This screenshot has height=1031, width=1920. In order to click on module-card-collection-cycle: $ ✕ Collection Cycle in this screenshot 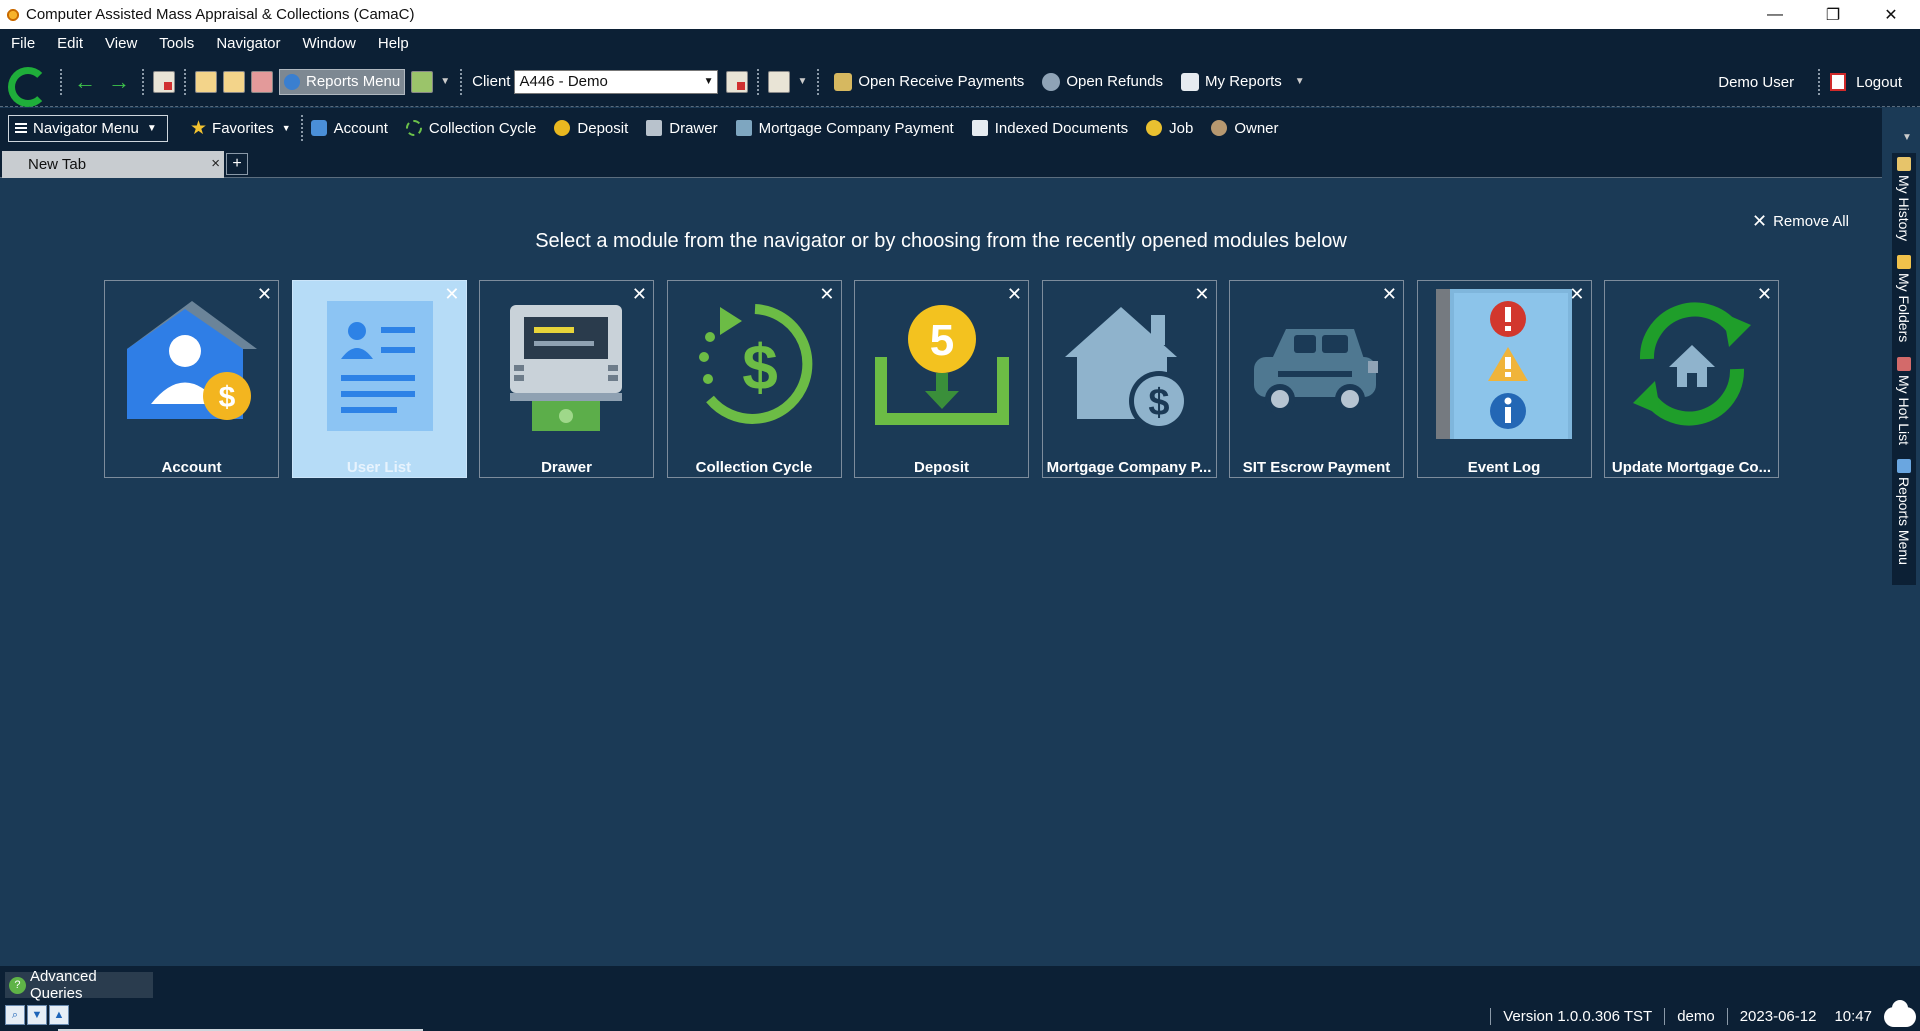, I will do `click(754, 379)`.